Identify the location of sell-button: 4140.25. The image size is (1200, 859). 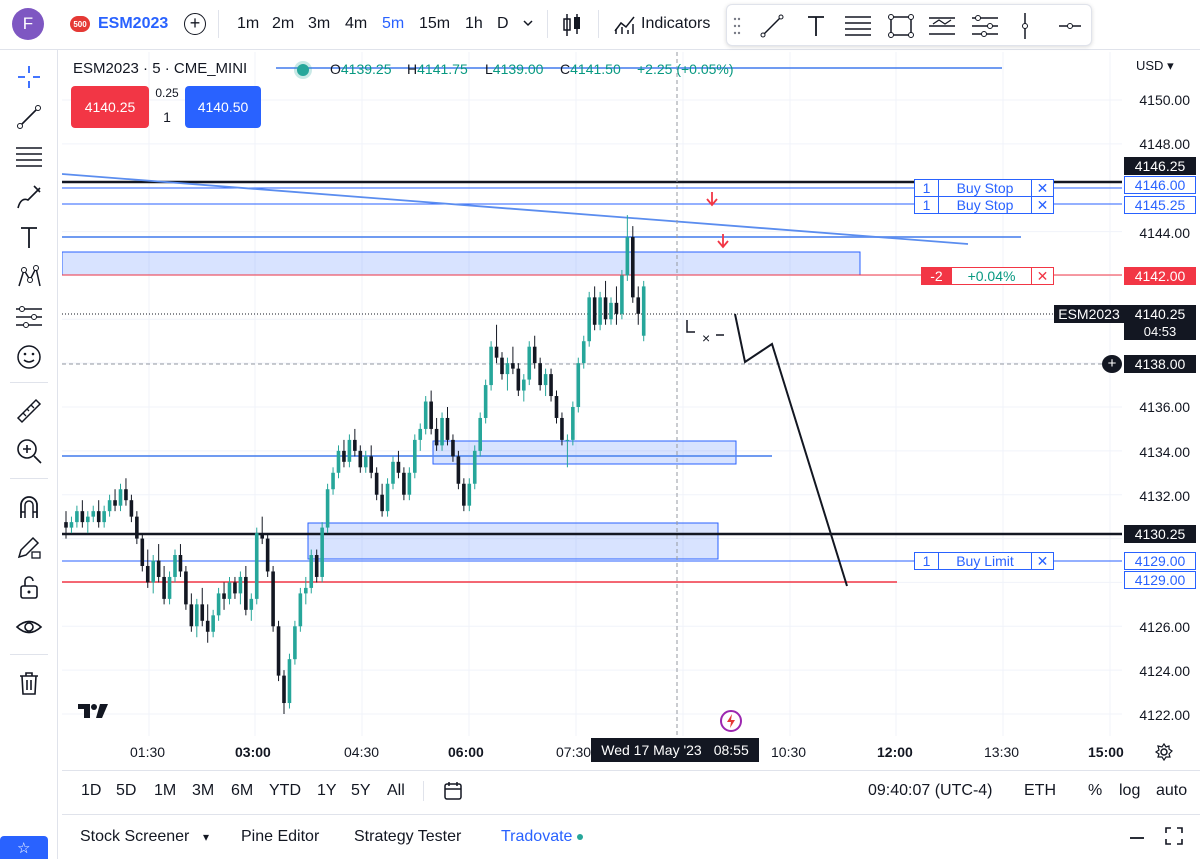
(110, 107).